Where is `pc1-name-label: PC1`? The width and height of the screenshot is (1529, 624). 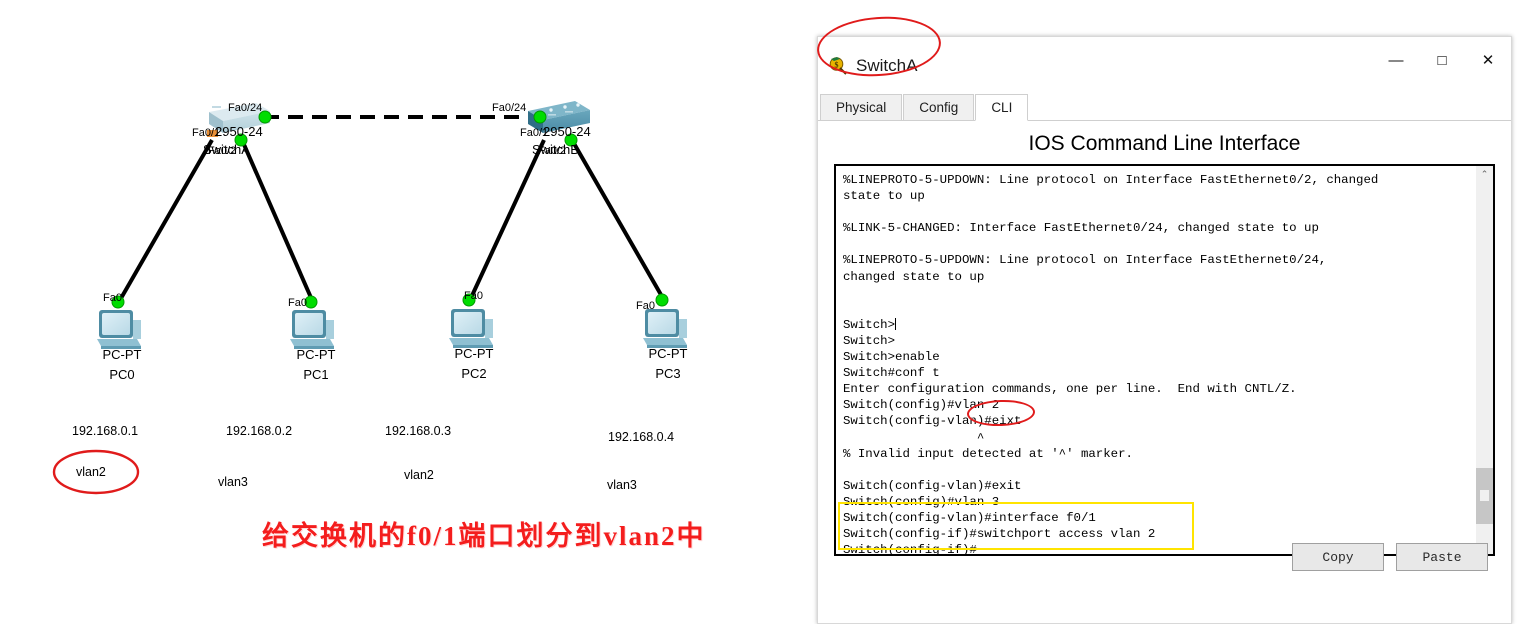
pc1-name-label: PC1 is located at coordinates (316, 374).